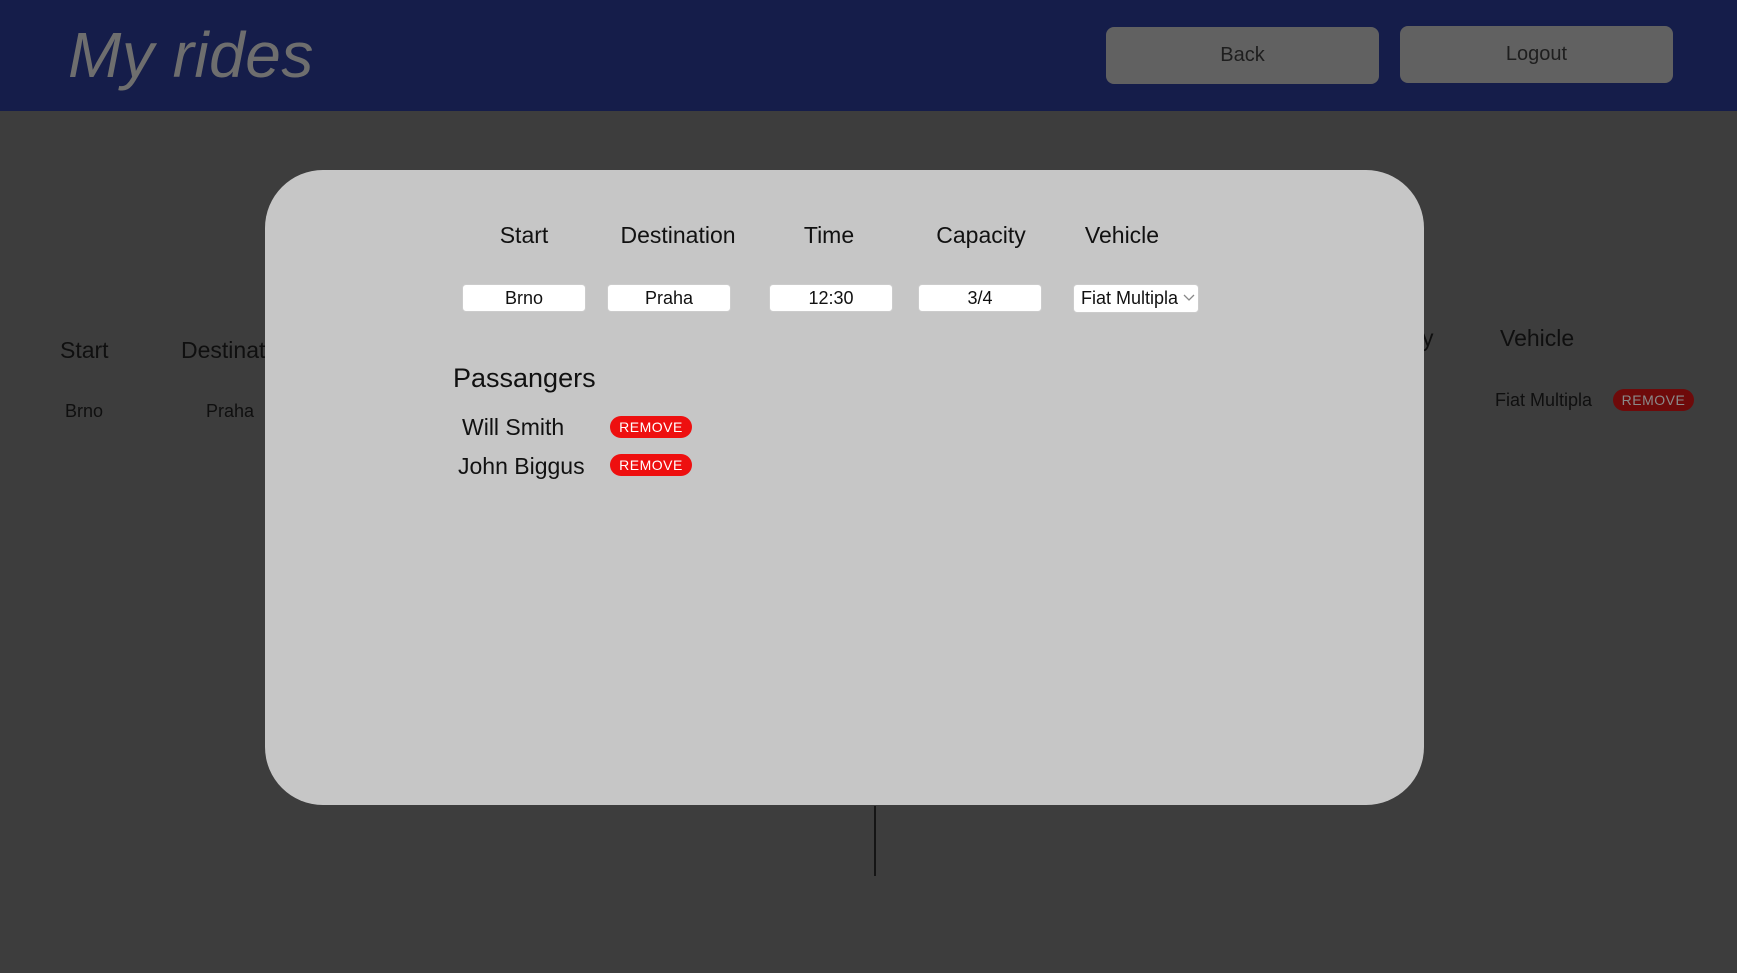 Image resolution: width=1737 pixels, height=973 pixels. I want to click on destination-input, so click(669, 298).